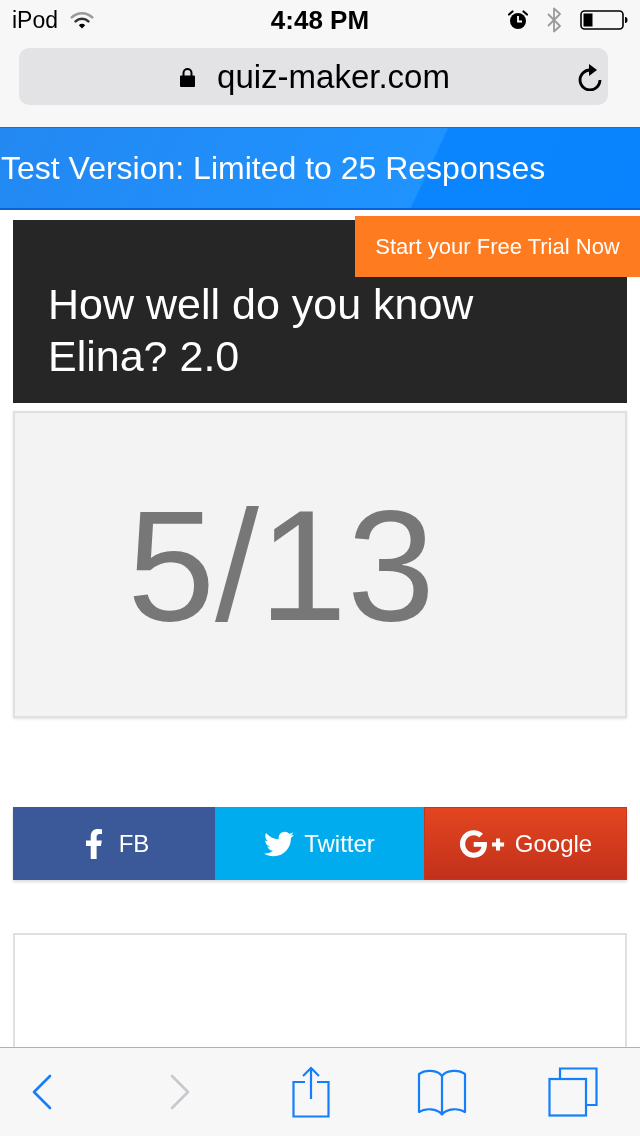  What do you see at coordinates (180, 1092) in the screenshot?
I see `chevron-right-icon` at bounding box center [180, 1092].